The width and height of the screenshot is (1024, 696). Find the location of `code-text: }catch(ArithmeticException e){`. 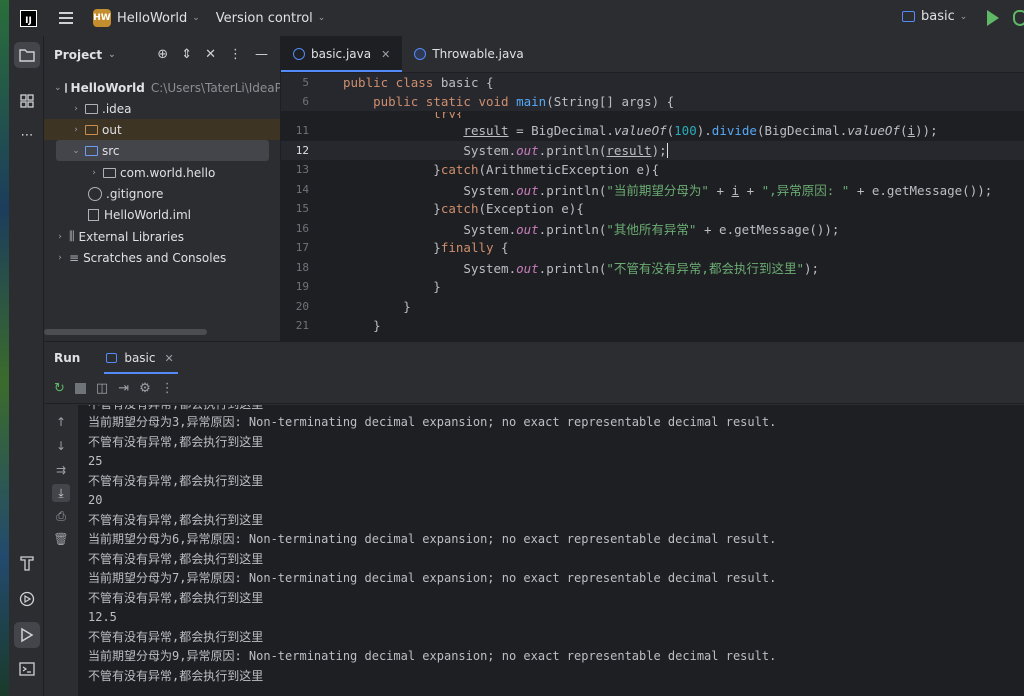

code-text: }catch(ArithmeticException e){ is located at coordinates (501, 169).